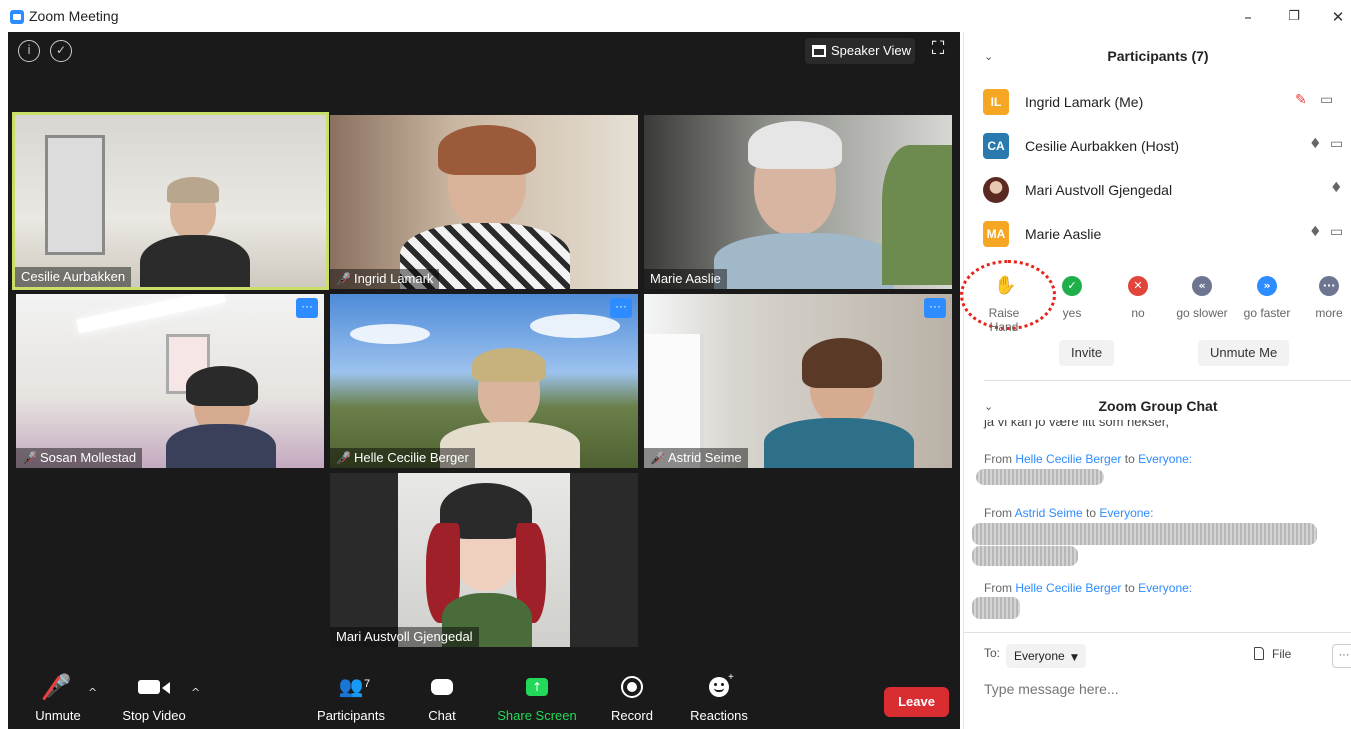  What do you see at coordinates (404, 637) in the screenshot?
I see `tile-name: Mari Austvoll Gjengedal` at bounding box center [404, 637].